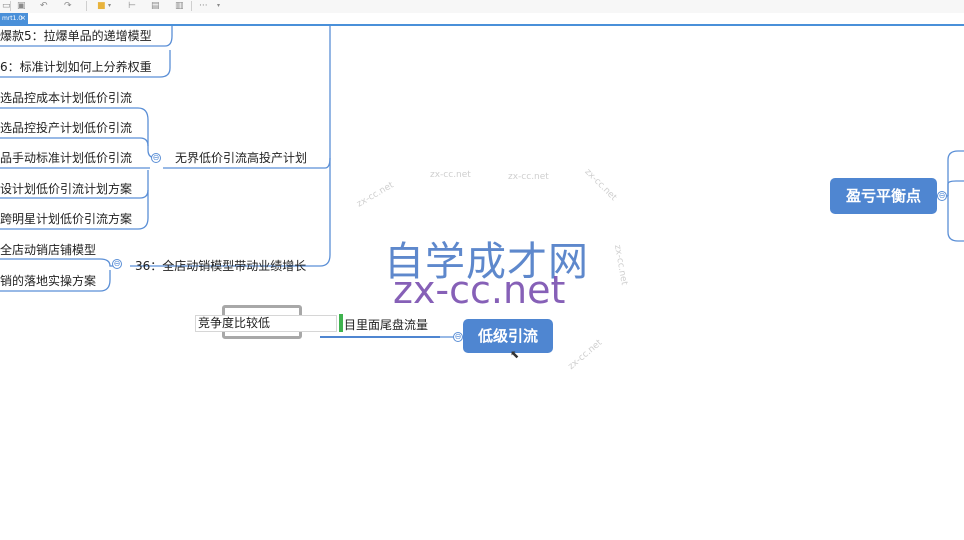 This screenshot has height=540, width=964. I want to click on mindmap-node: 设计划低价引流计划方案, so click(66, 189).